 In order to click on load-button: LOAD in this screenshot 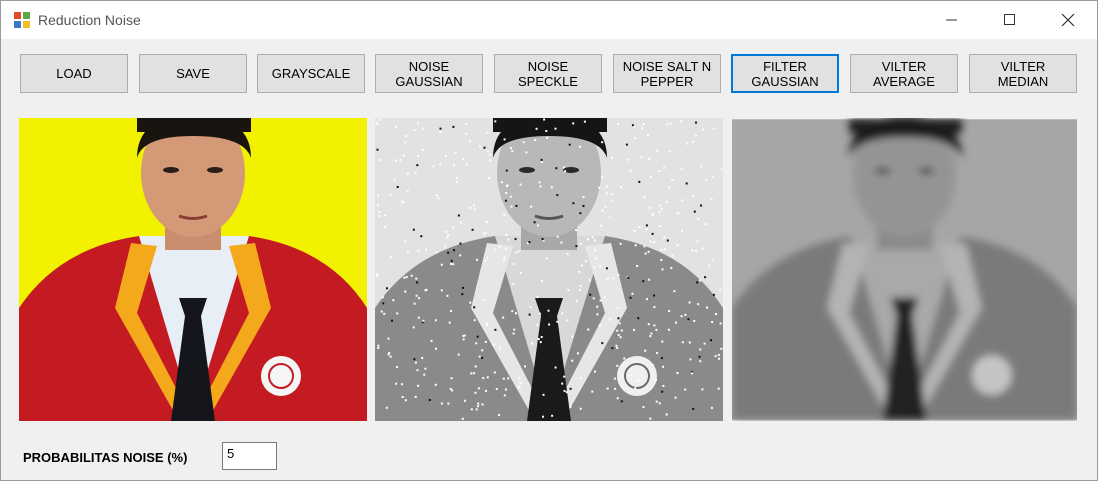, I will do `click(74, 73)`.